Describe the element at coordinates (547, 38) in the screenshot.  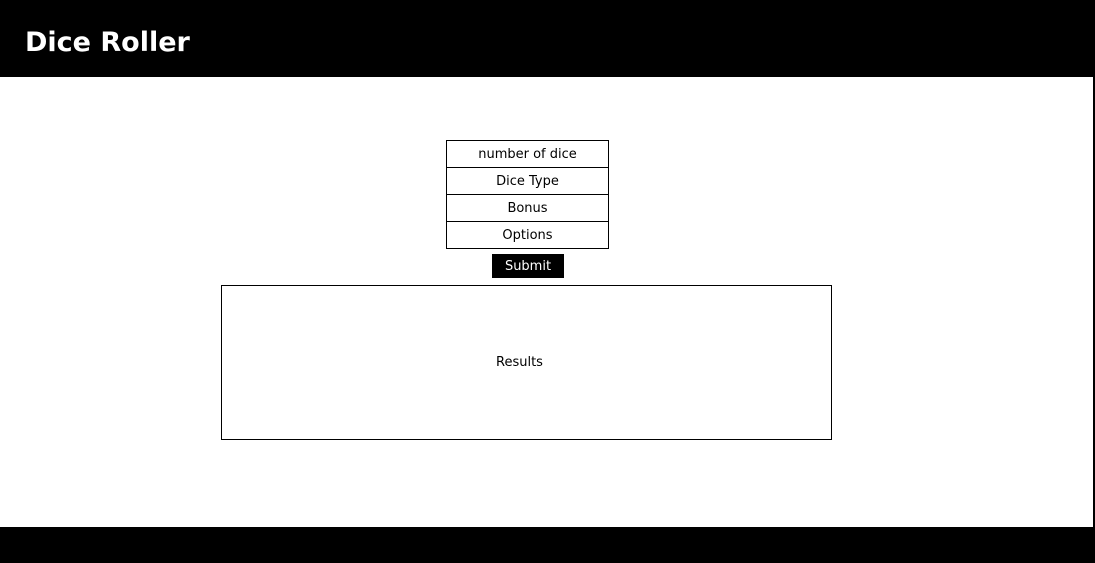
I see `header-bar: Dice Roller` at that location.